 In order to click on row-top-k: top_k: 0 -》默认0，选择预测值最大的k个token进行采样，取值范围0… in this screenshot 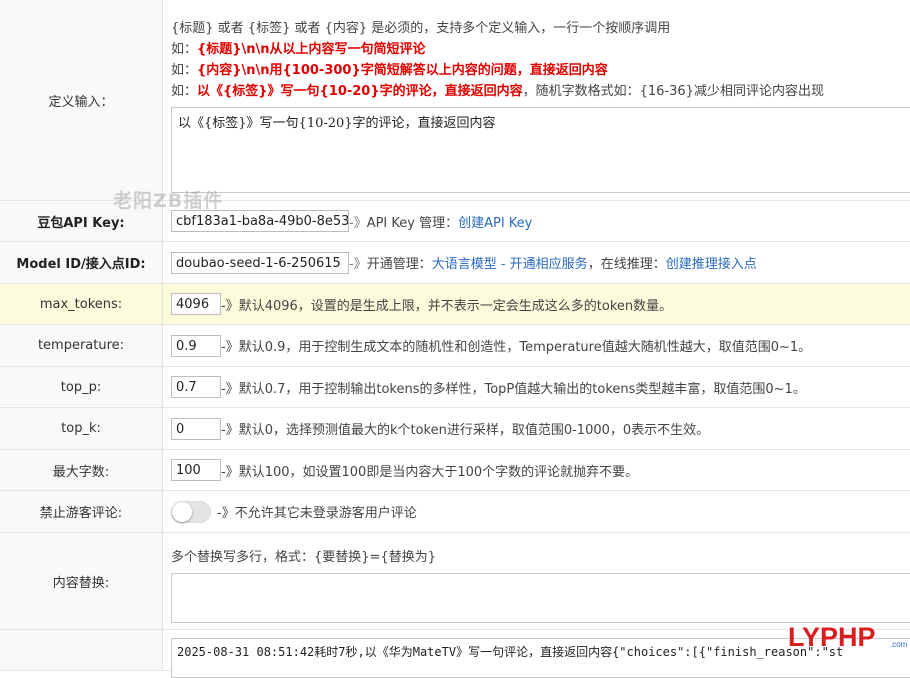, I will do `click(455, 429)`.